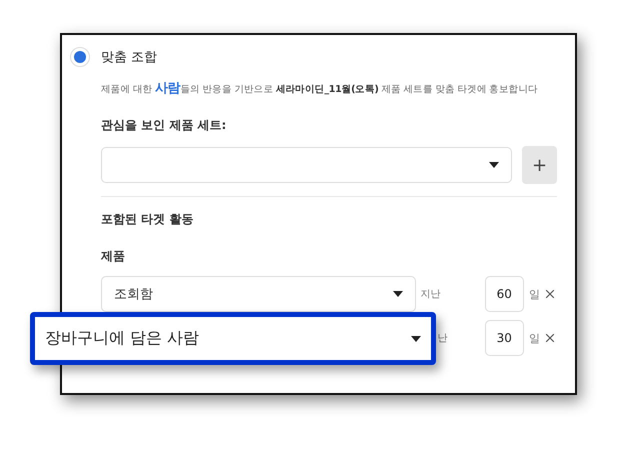 The image size is (641, 461). I want to click on days-field: 60, so click(504, 294).